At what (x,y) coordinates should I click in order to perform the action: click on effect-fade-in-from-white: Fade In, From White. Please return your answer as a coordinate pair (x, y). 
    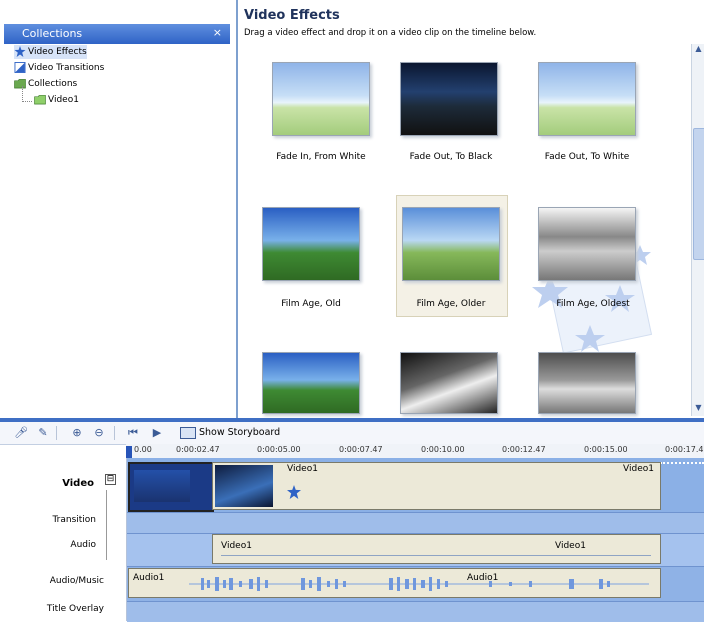
    Looking at the image, I should click on (321, 115).